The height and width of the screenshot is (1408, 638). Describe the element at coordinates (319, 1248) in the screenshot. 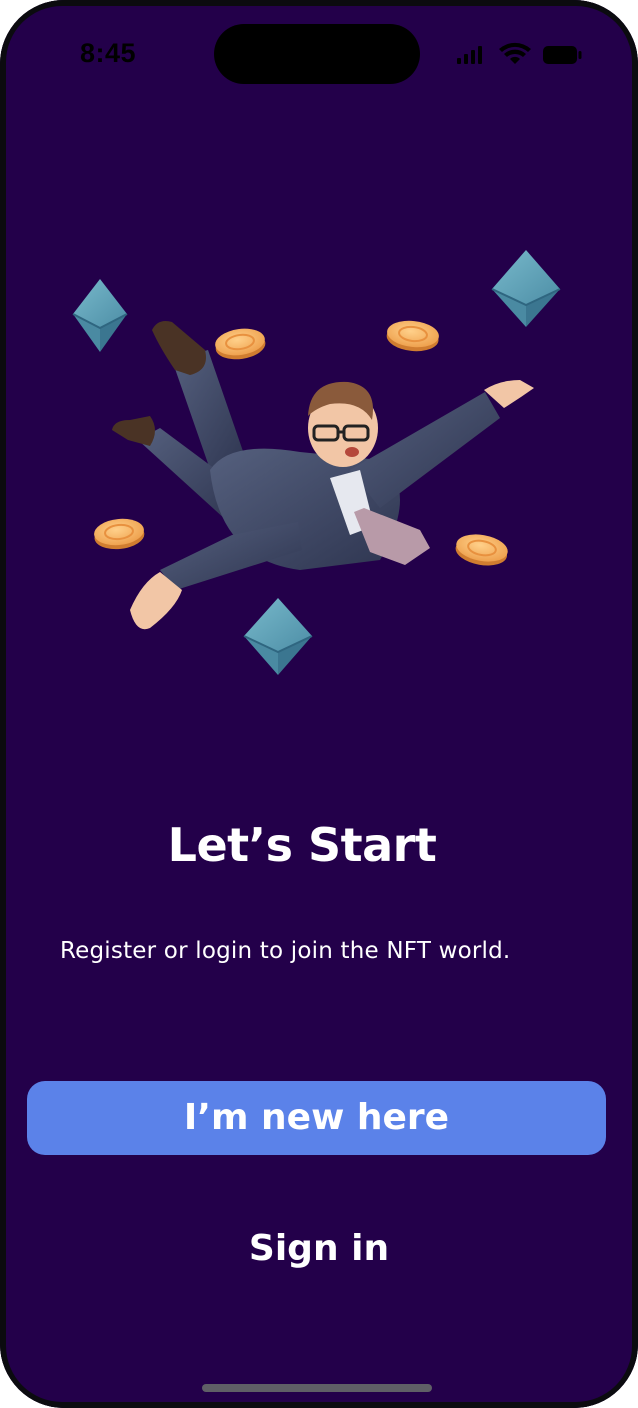

I see `sign-in-link: Sign in` at that location.